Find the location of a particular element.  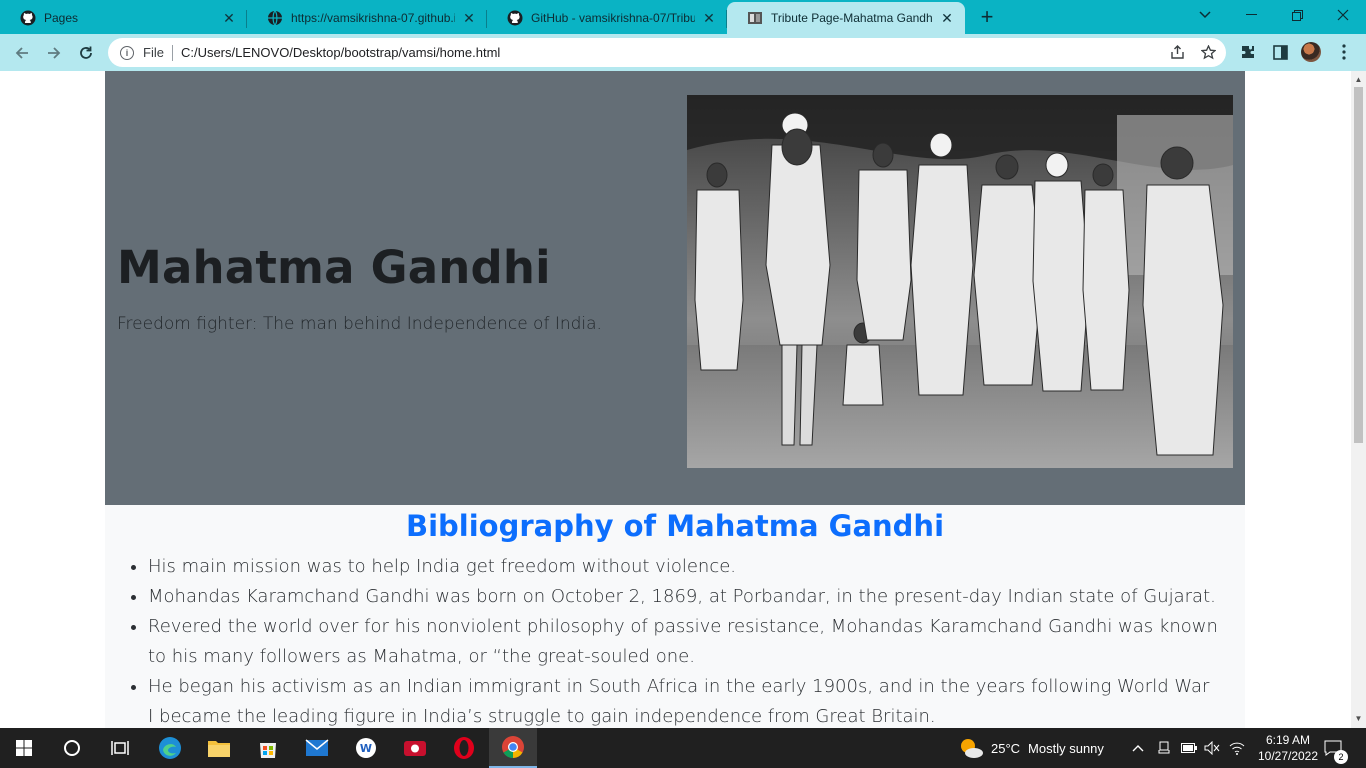

weather-temperature: 25°C is located at coordinates (1006, 748).